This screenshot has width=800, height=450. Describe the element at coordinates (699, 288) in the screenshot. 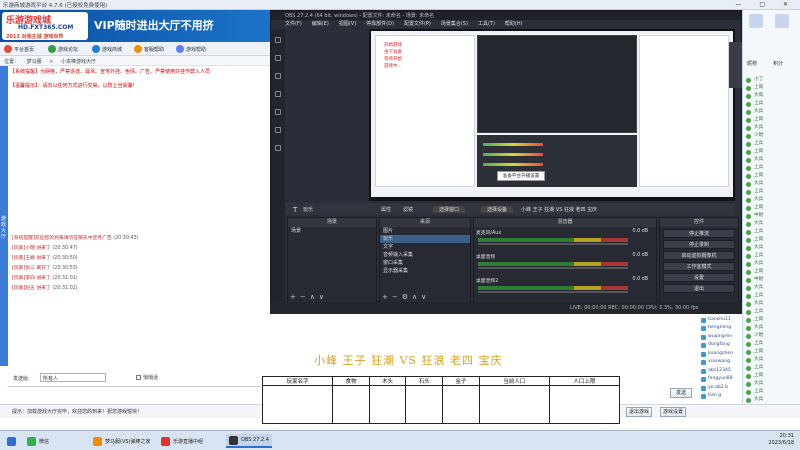

I see `exit-button: 退出` at that location.